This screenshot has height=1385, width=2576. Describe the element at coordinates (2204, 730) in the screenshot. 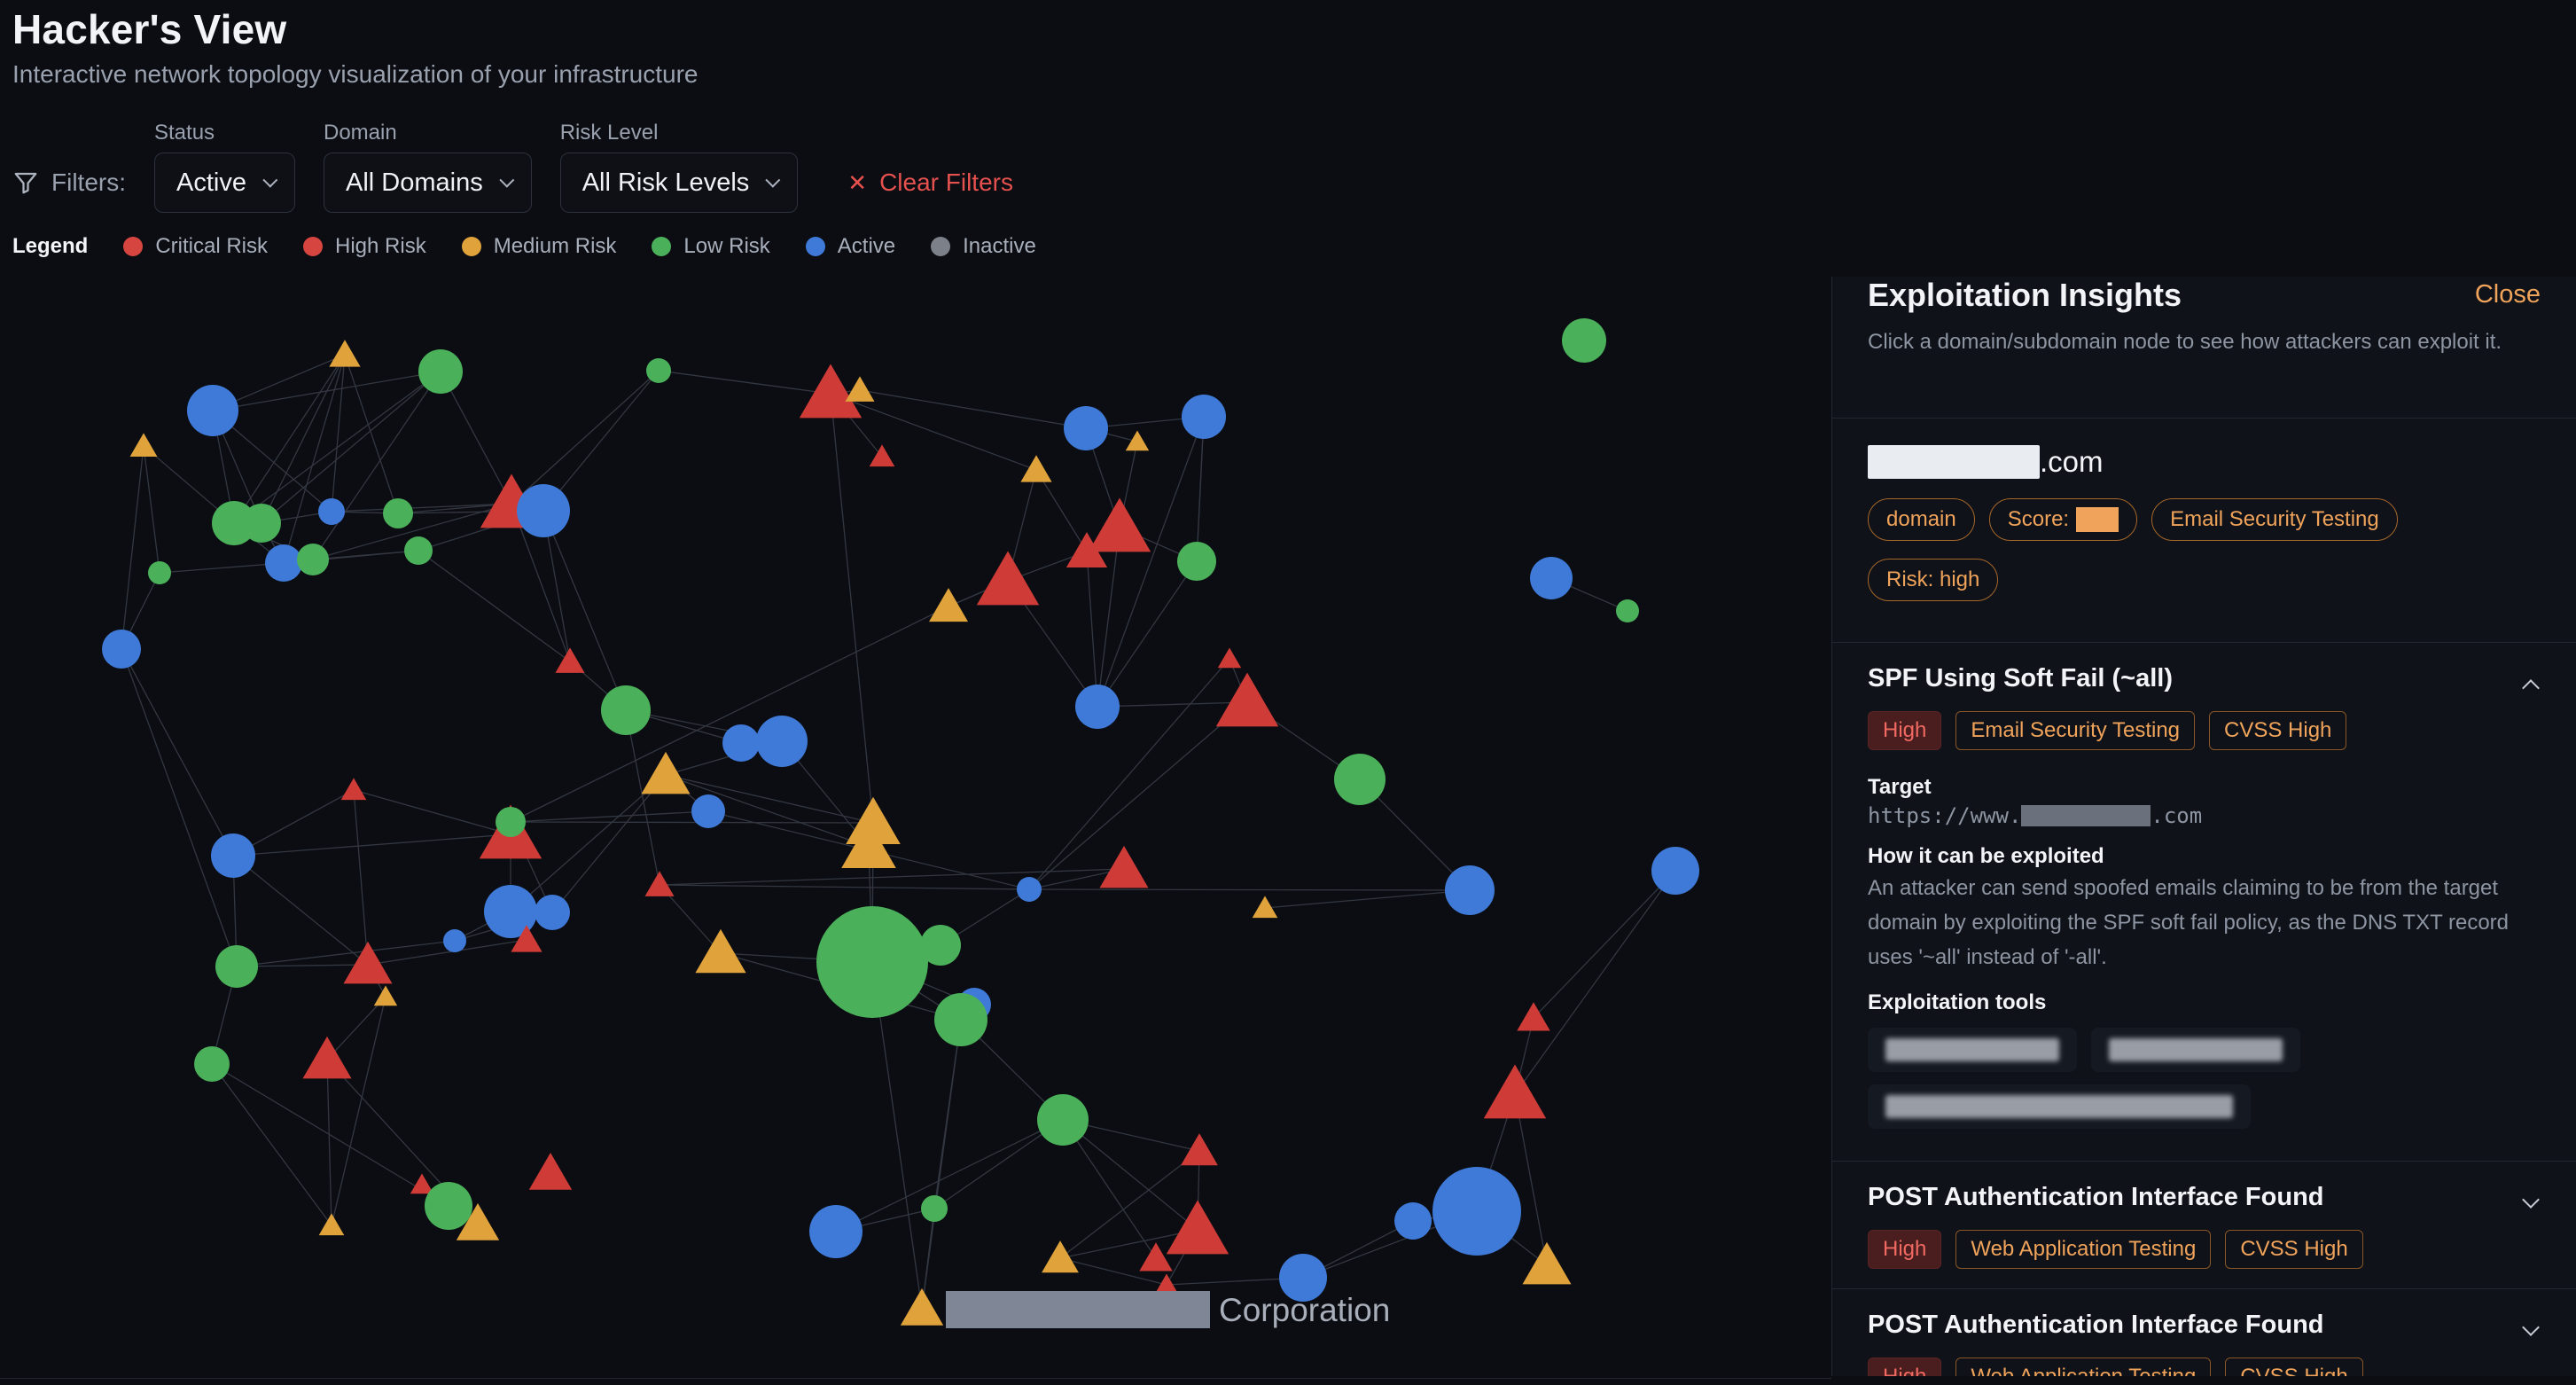

I see `vulnerability-tags: High Email Security Testing CVSS High` at that location.